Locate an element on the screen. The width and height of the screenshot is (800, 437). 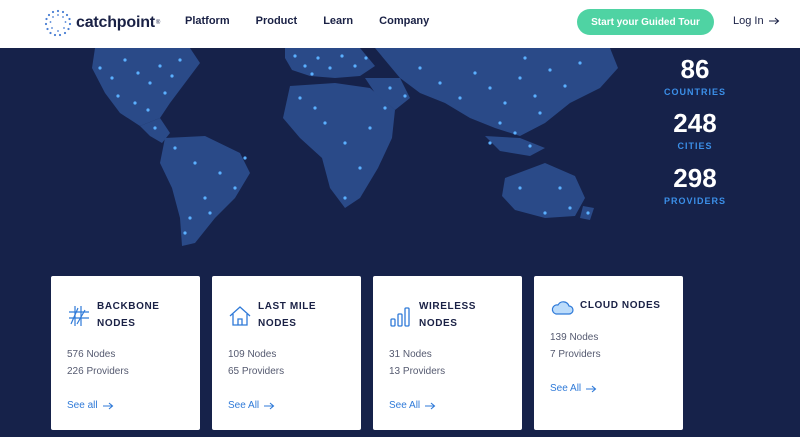
card-title: WIRELESS NODES is located at coordinates (464, 315).